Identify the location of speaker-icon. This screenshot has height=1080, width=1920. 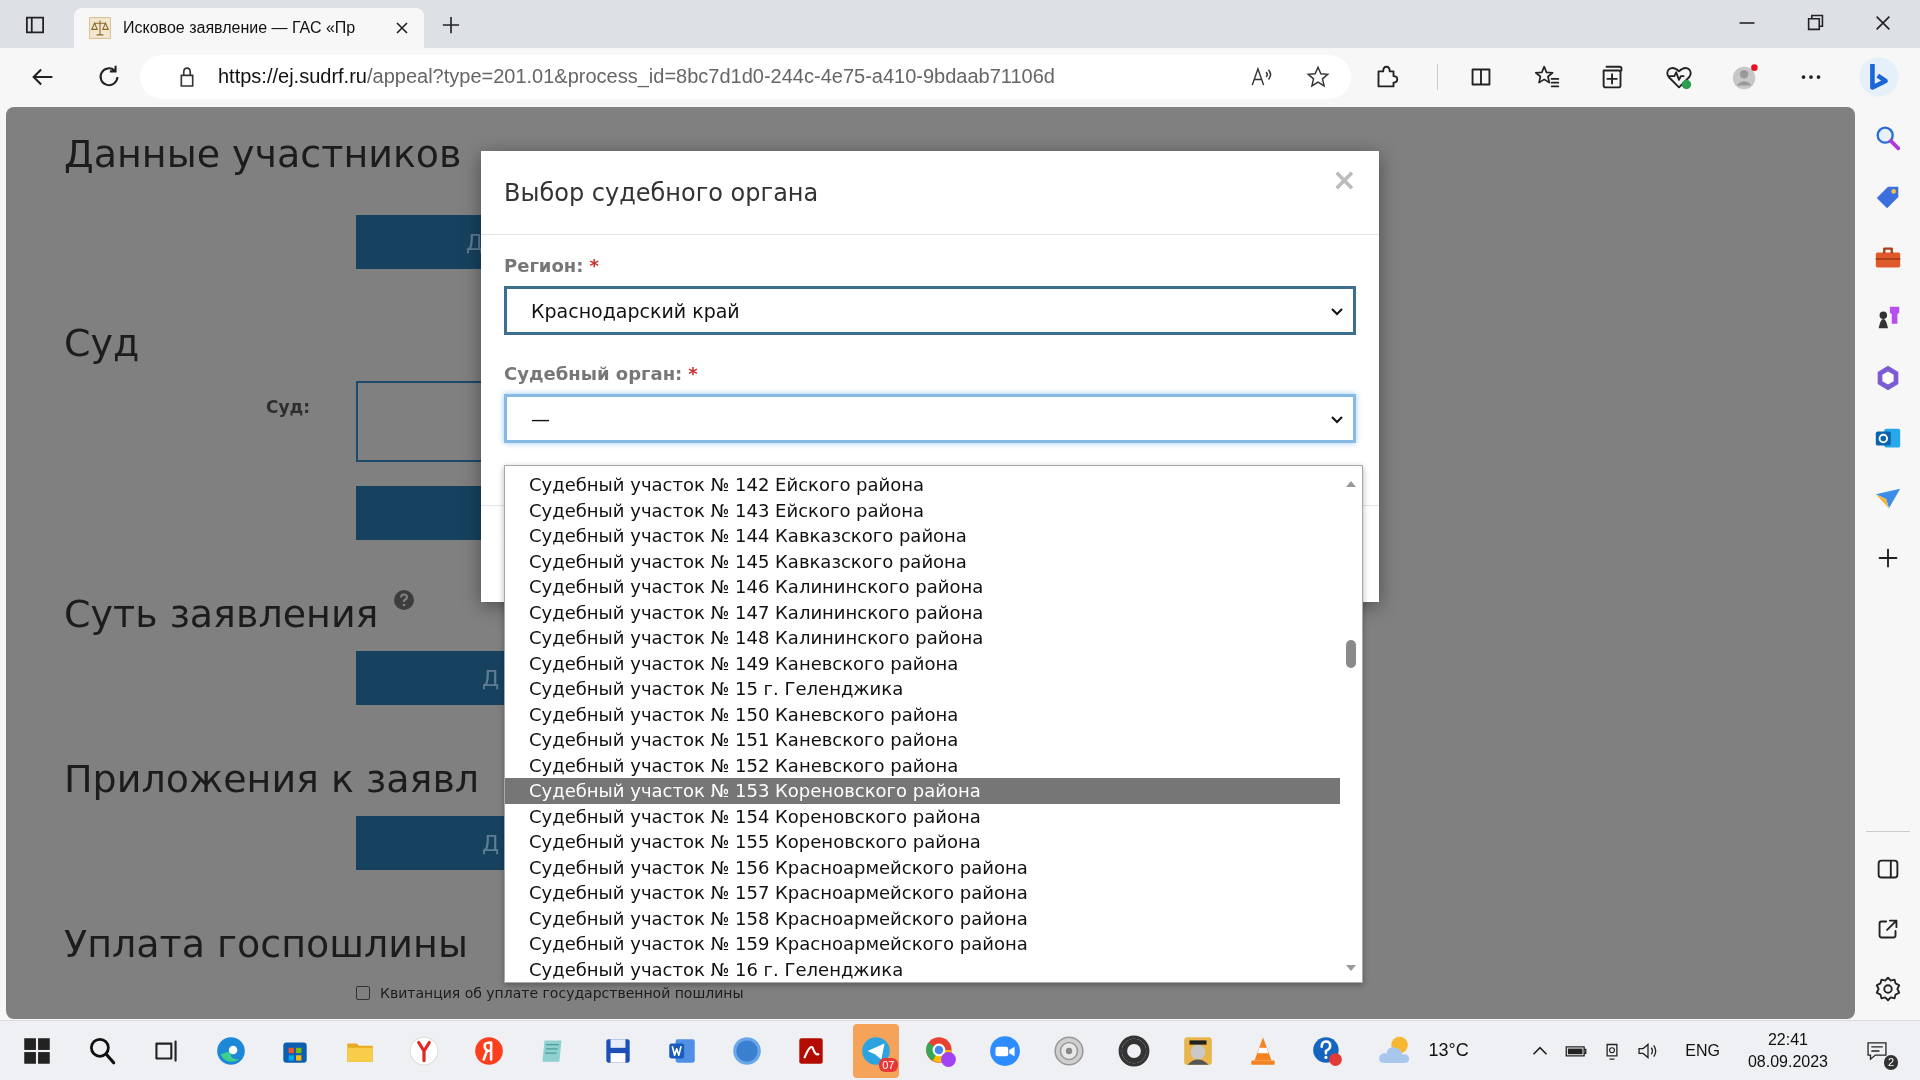
(1069, 1050).